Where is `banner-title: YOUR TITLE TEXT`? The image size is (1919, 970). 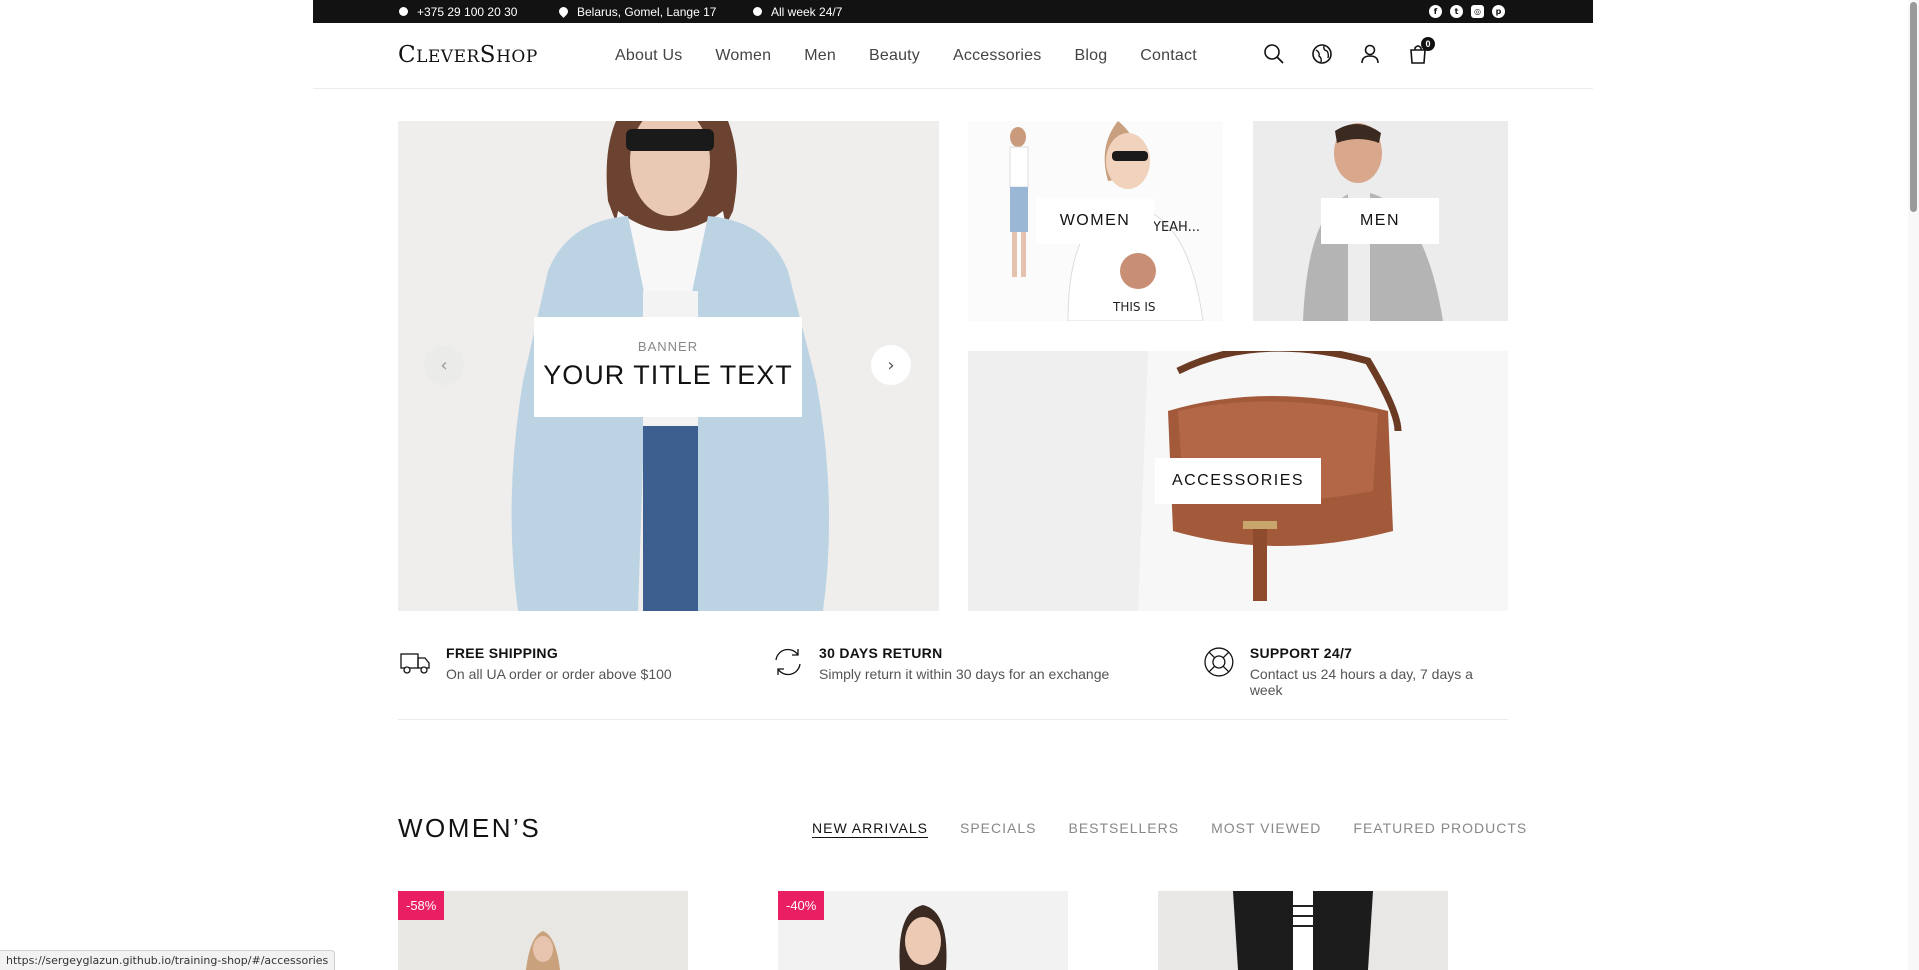
banner-title: YOUR TITLE TEXT is located at coordinates (668, 375).